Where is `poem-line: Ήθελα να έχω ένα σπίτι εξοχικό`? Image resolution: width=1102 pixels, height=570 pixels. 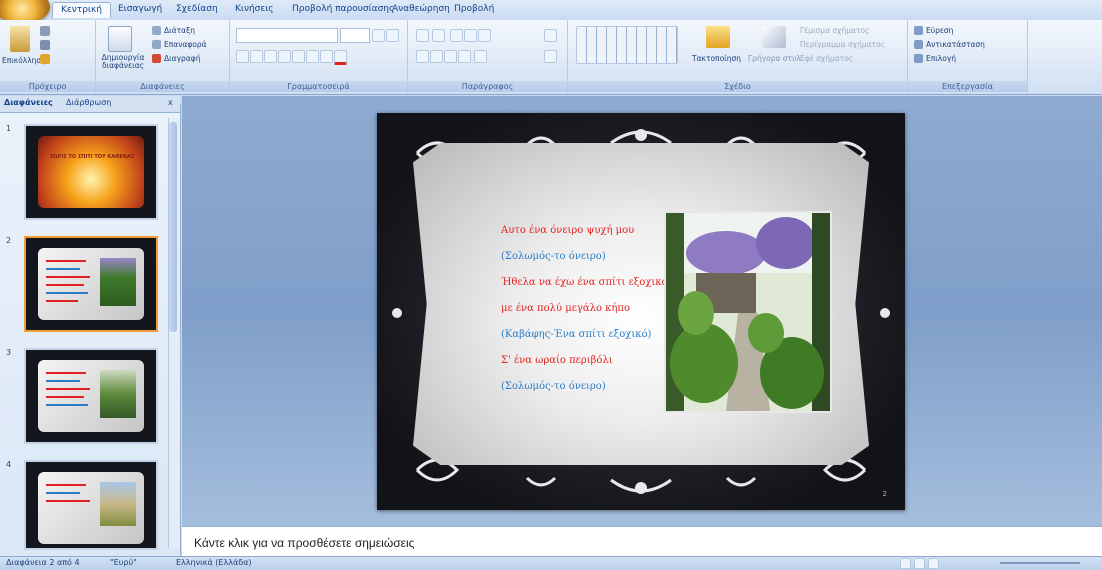 poem-line: Ήθελα να έχω ένα σπίτι εξοχικό is located at coordinates (584, 282).